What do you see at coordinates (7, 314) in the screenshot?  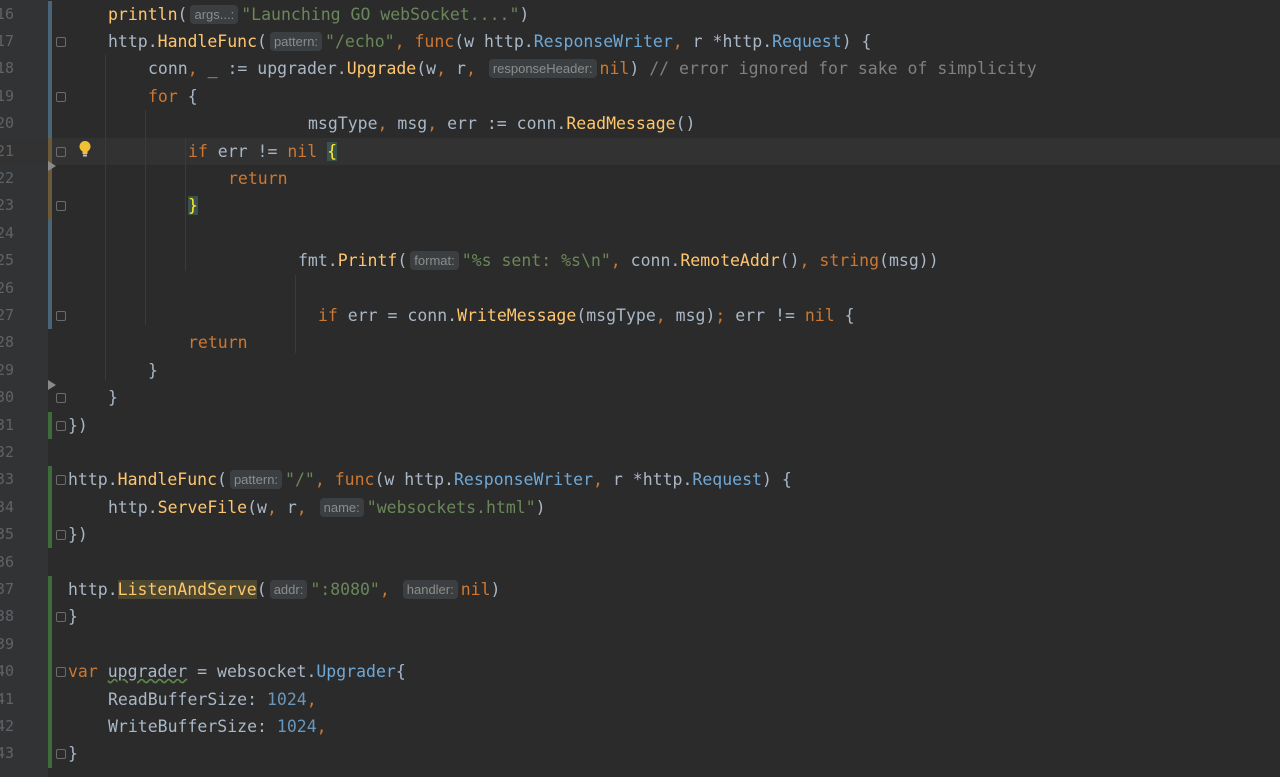 I see `line-number: 27` at bounding box center [7, 314].